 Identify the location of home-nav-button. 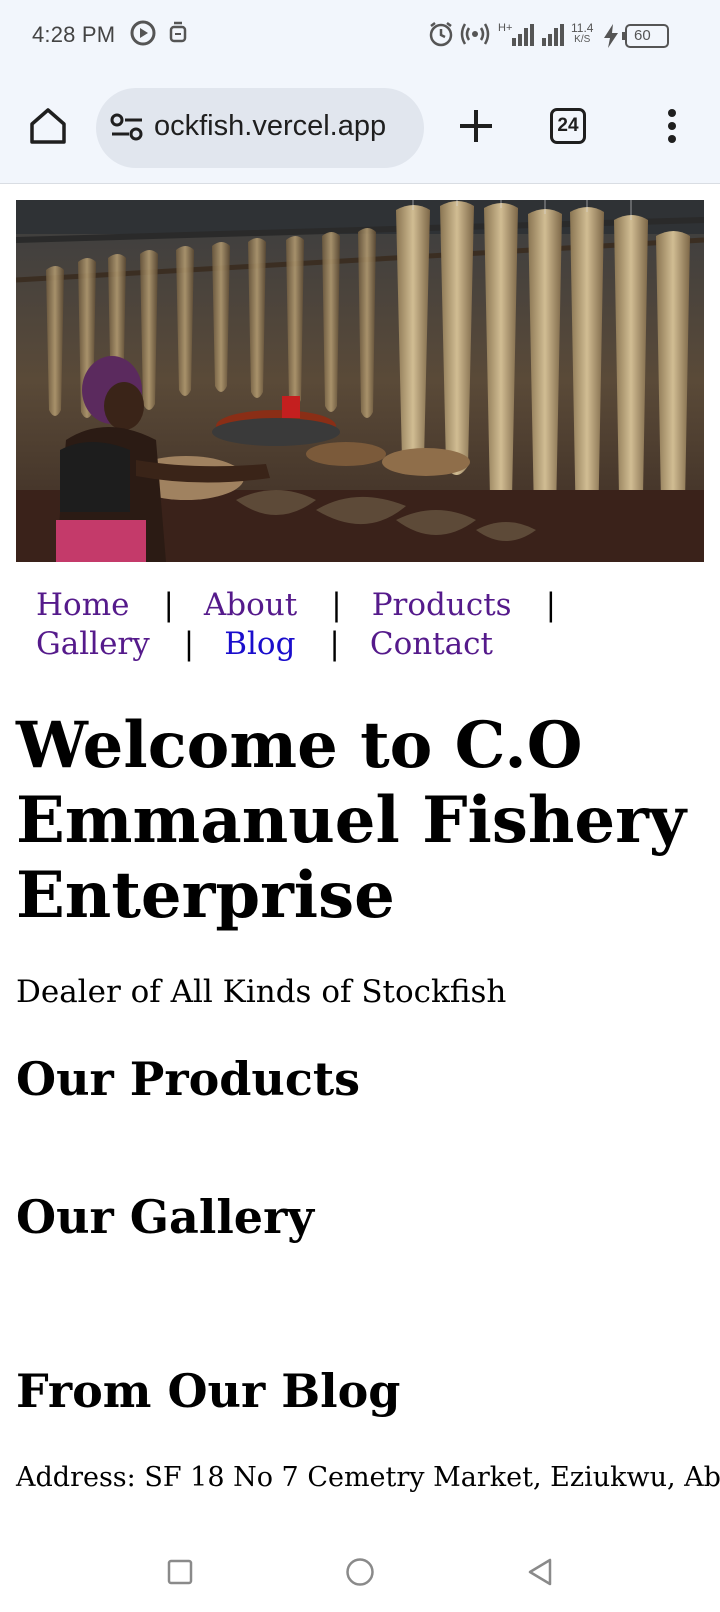
(360, 1572).